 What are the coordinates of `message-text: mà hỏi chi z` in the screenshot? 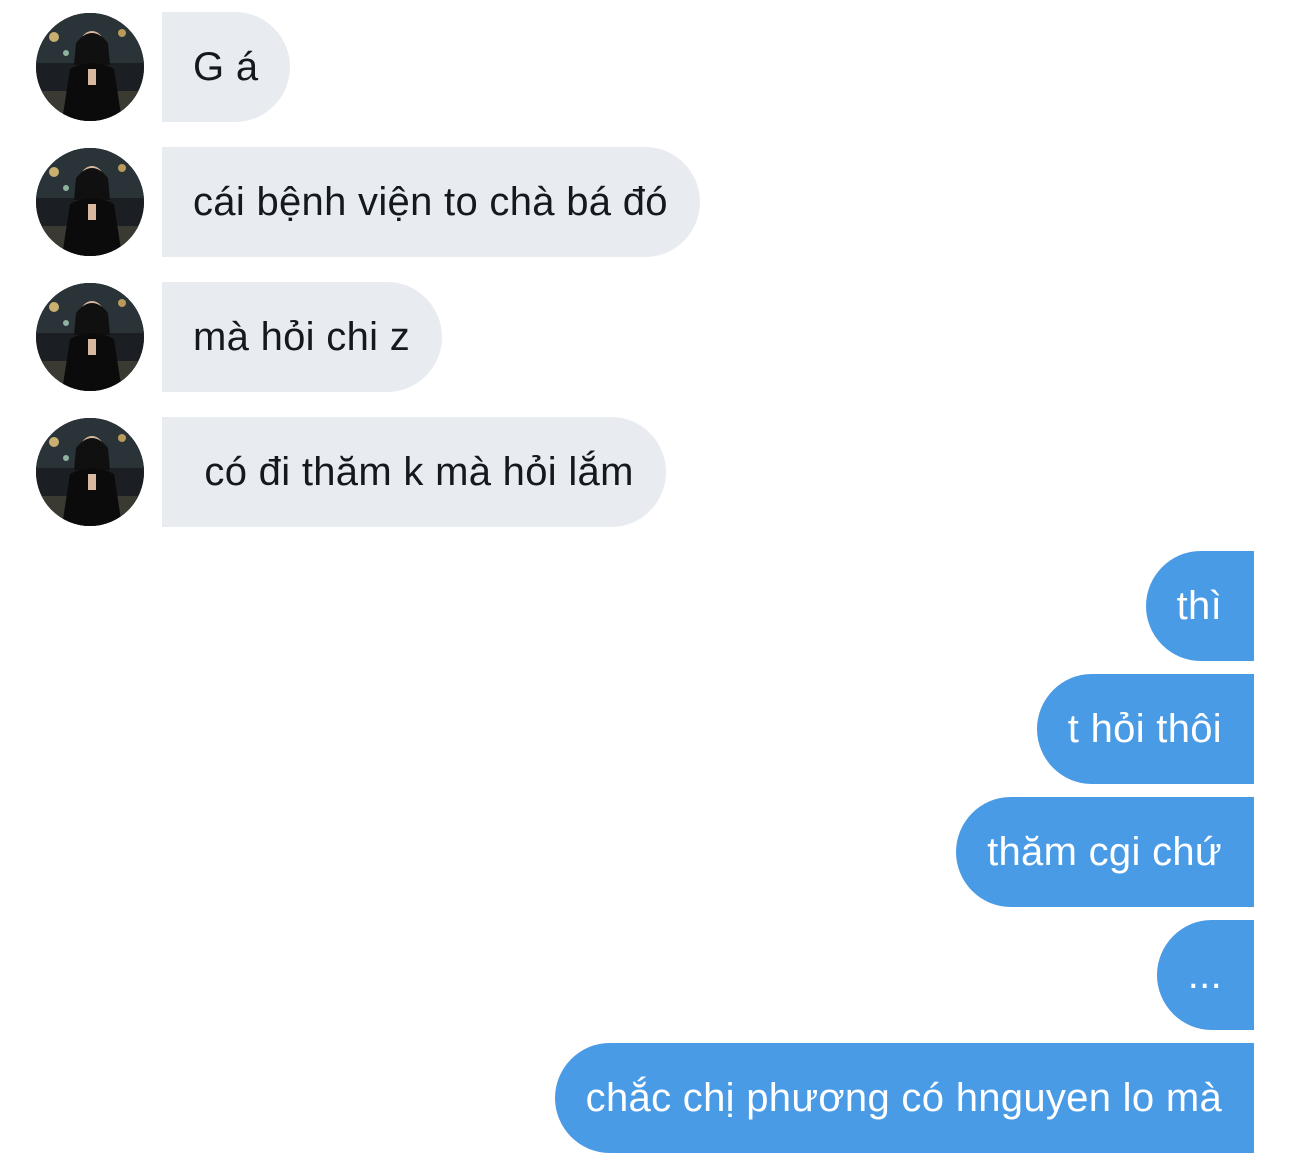 It's located at (302, 336).